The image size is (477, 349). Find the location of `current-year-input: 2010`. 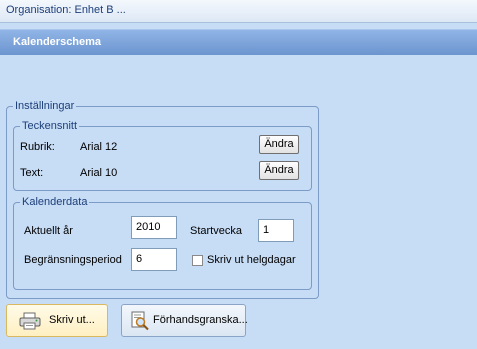

current-year-input: 2010 is located at coordinates (154, 227).